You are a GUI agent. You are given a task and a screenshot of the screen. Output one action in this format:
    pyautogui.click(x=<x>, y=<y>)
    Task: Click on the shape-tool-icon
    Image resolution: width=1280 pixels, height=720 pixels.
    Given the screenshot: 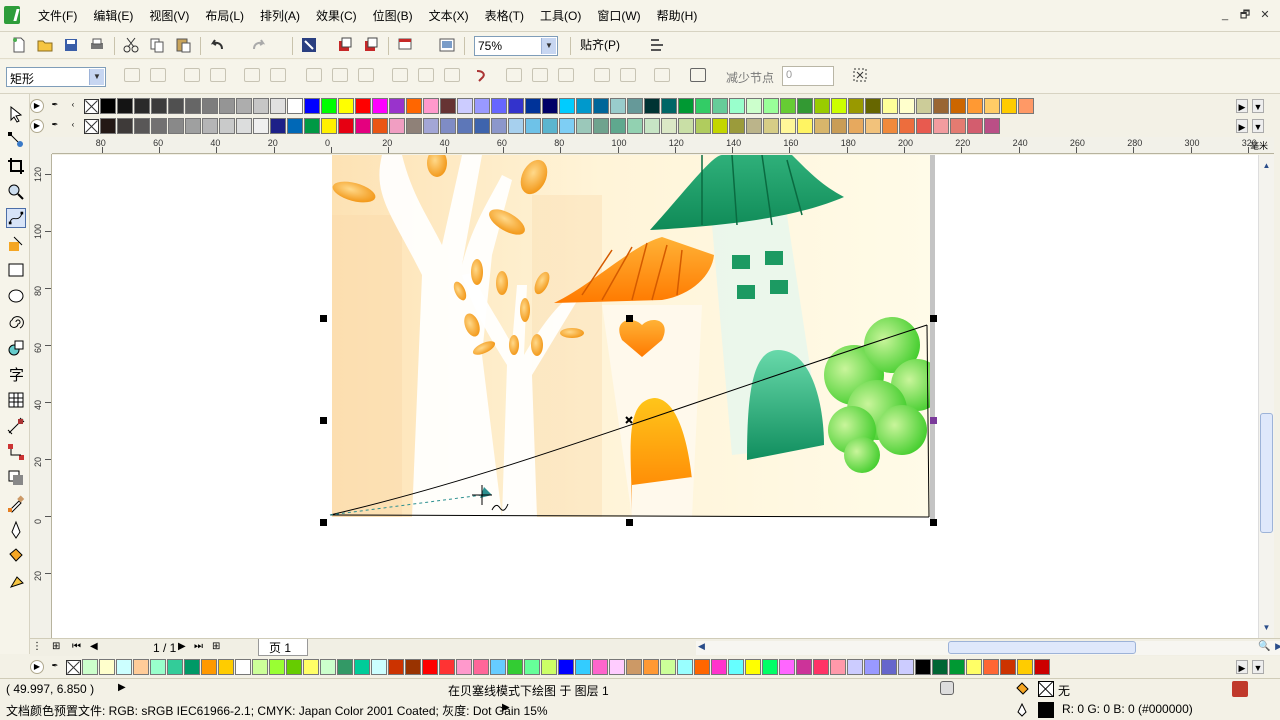 What is the action you would take?
    pyautogui.click(x=16, y=140)
    